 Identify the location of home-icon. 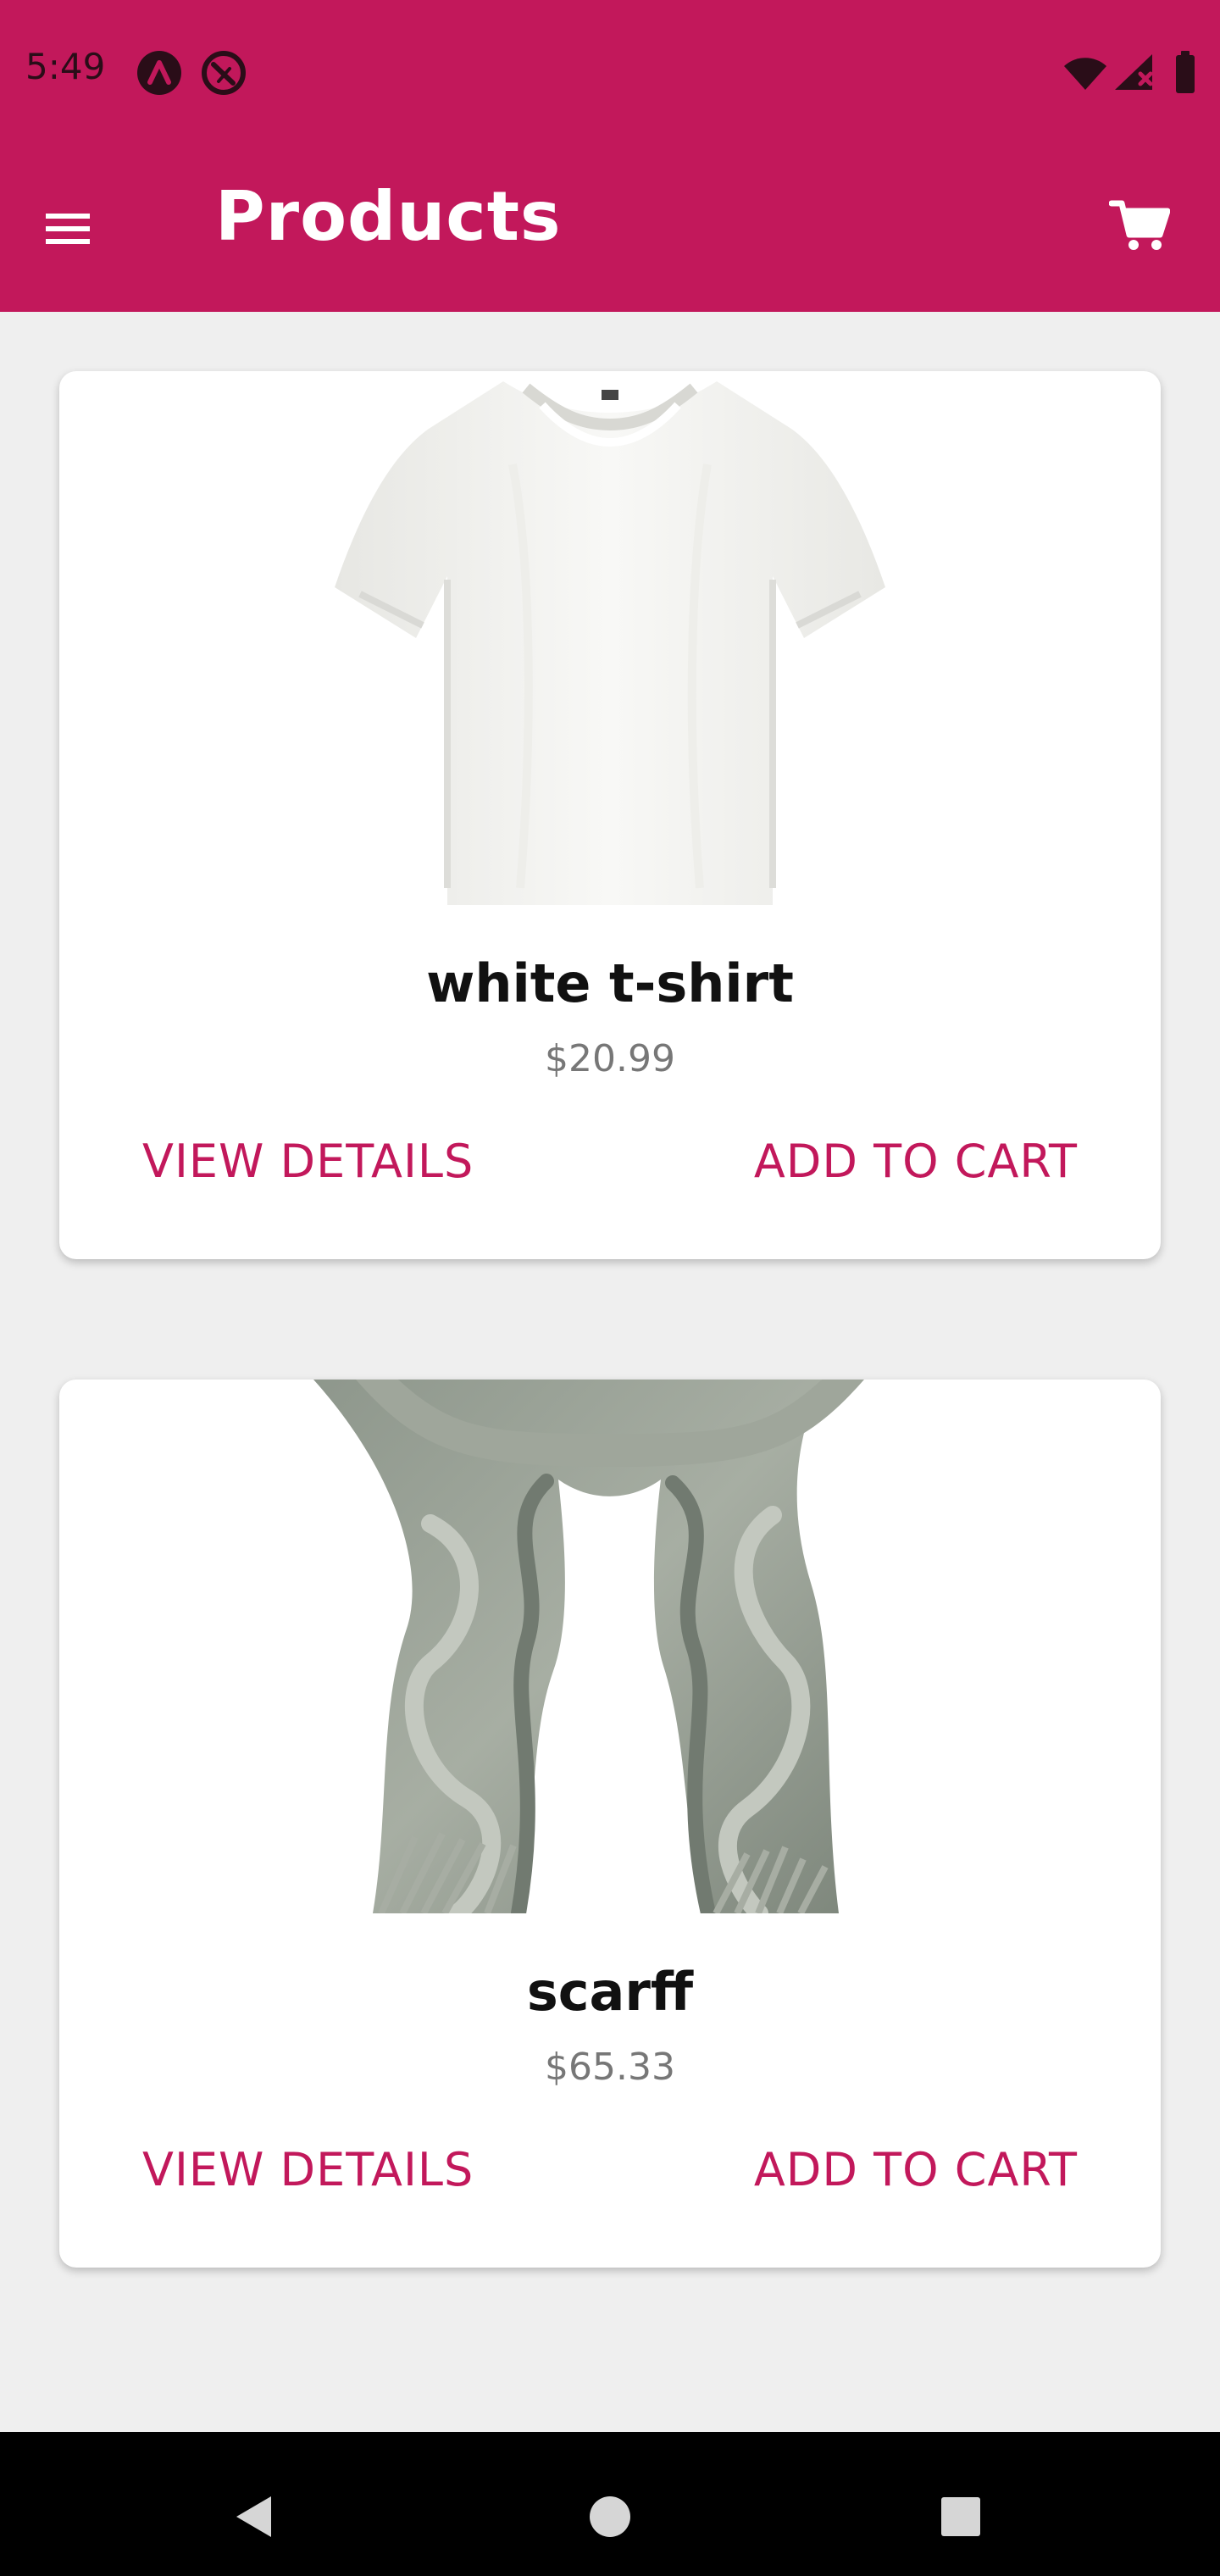
(610, 2516).